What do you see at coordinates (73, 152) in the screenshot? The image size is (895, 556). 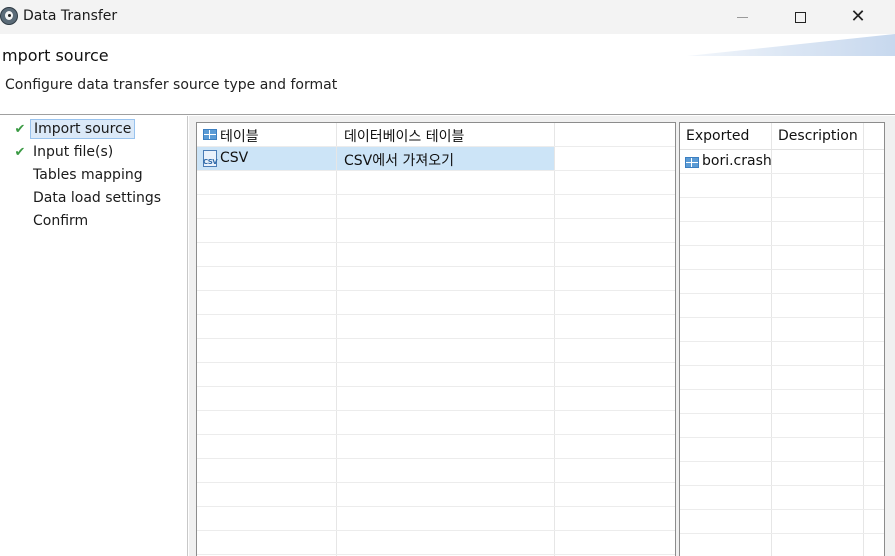 I see `nav-item-label: Input file(s)` at bounding box center [73, 152].